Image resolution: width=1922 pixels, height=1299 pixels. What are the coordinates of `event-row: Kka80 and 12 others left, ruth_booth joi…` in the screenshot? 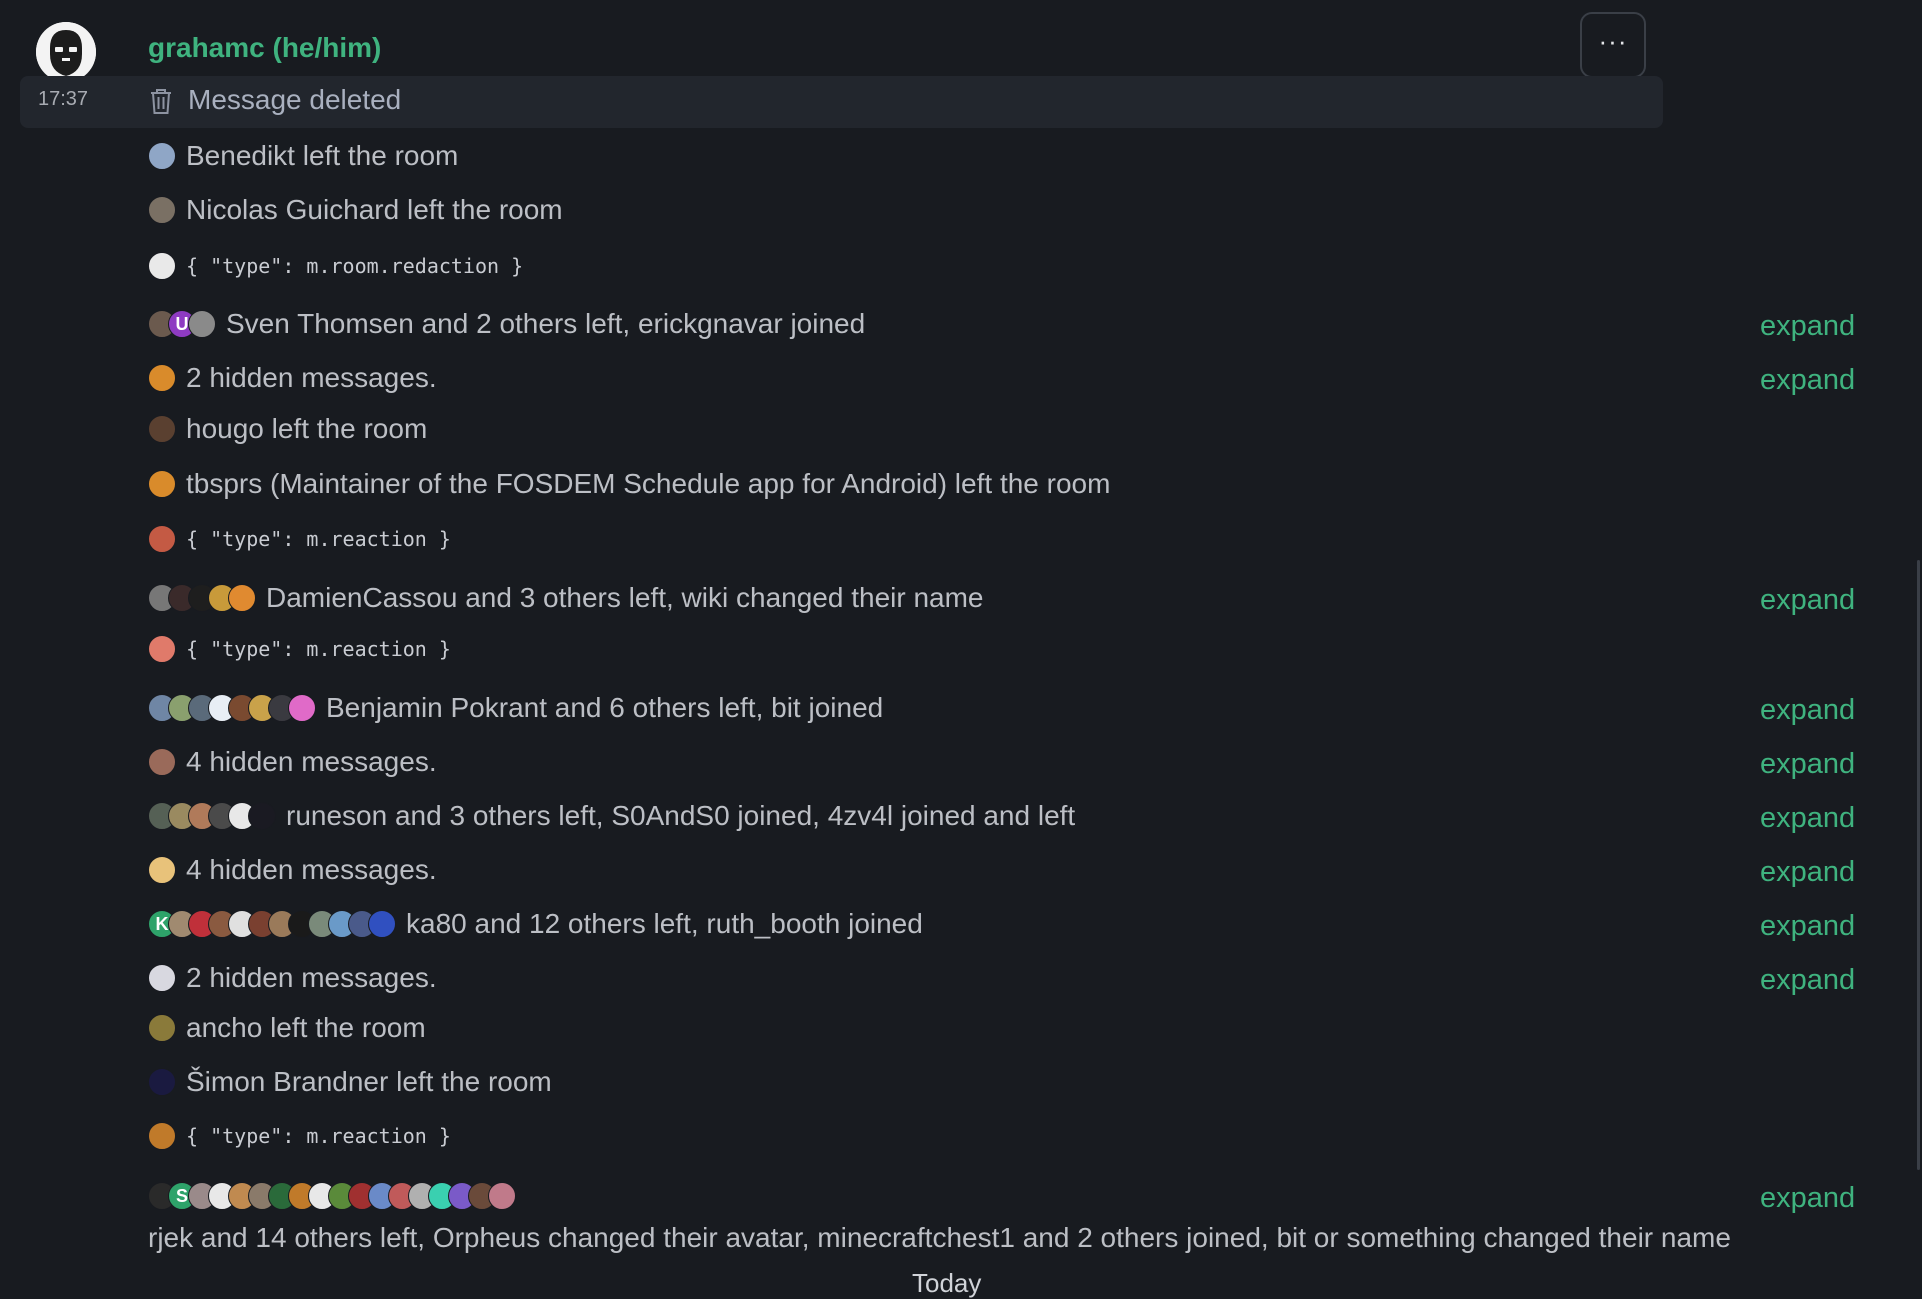 It's located at (535, 924).